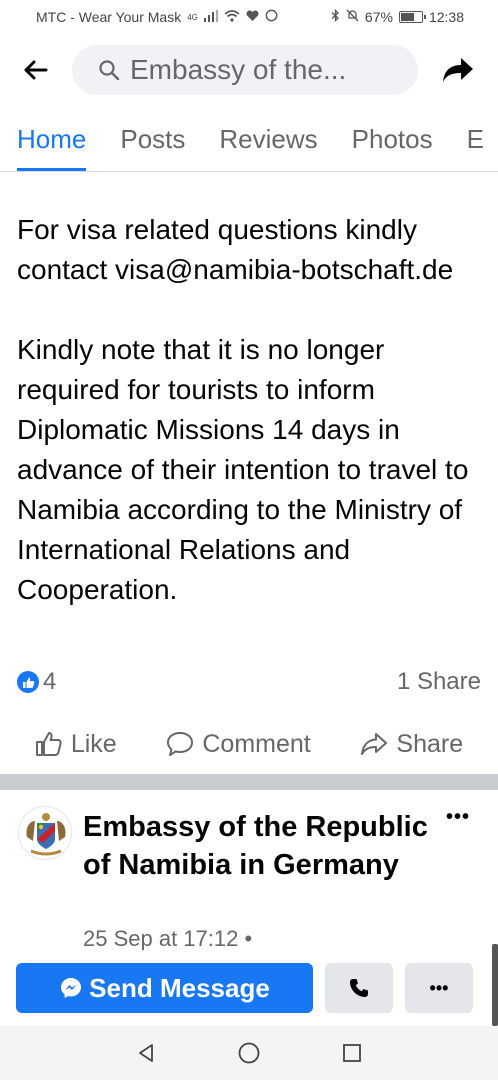 This screenshot has width=498, height=1080. I want to click on page-avatar, so click(45, 833).